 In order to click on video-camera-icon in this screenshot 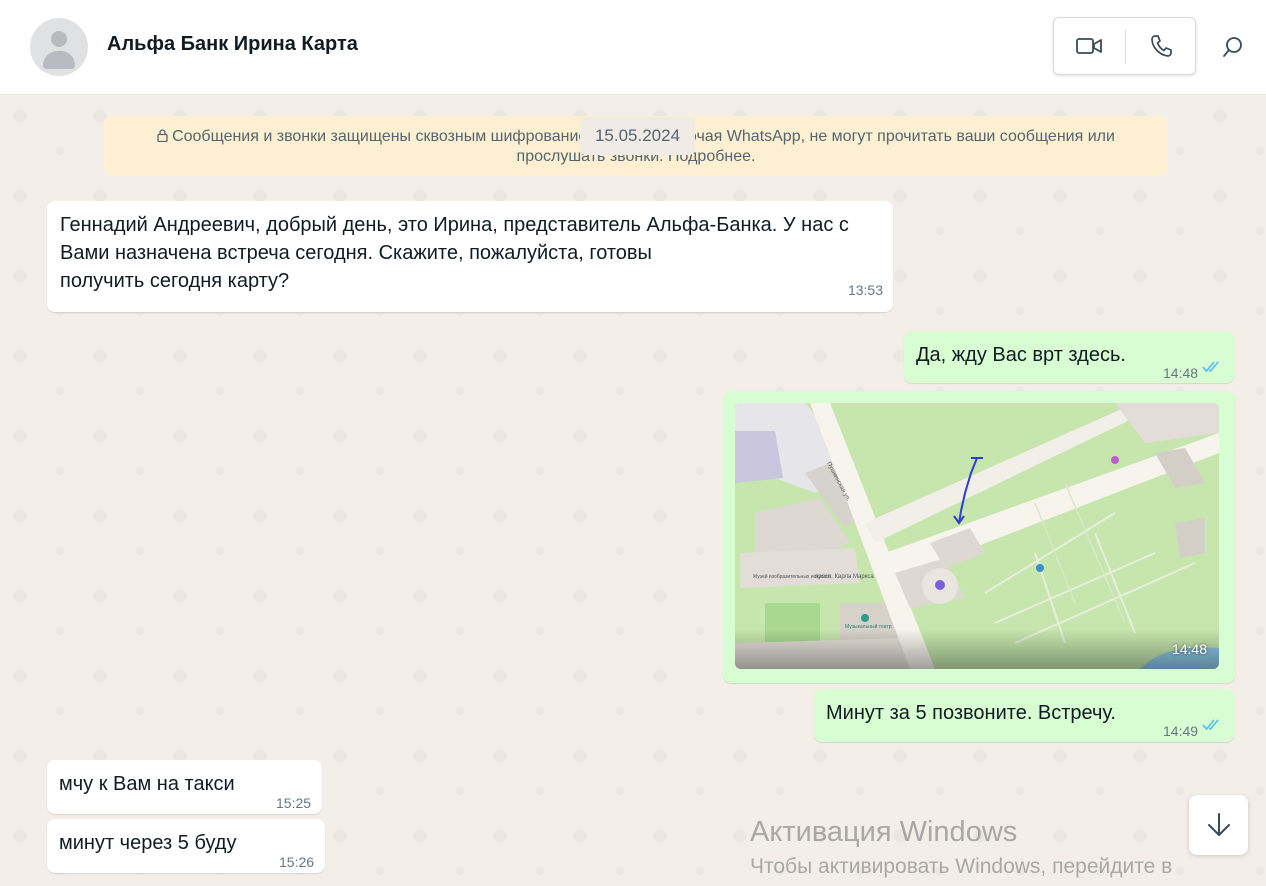, I will do `click(1089, 46)`.